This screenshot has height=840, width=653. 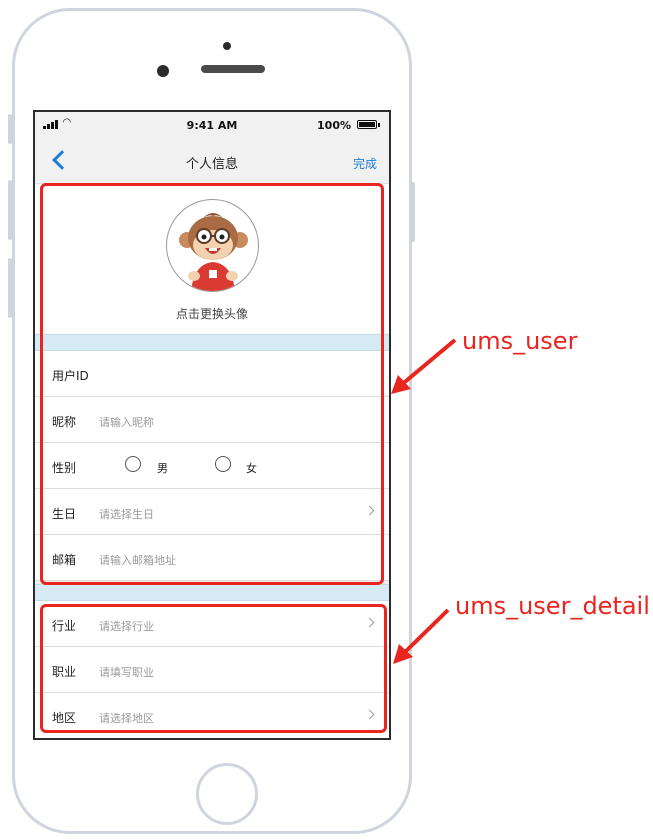 I want to click on home-button, so click(x=227, y=794).